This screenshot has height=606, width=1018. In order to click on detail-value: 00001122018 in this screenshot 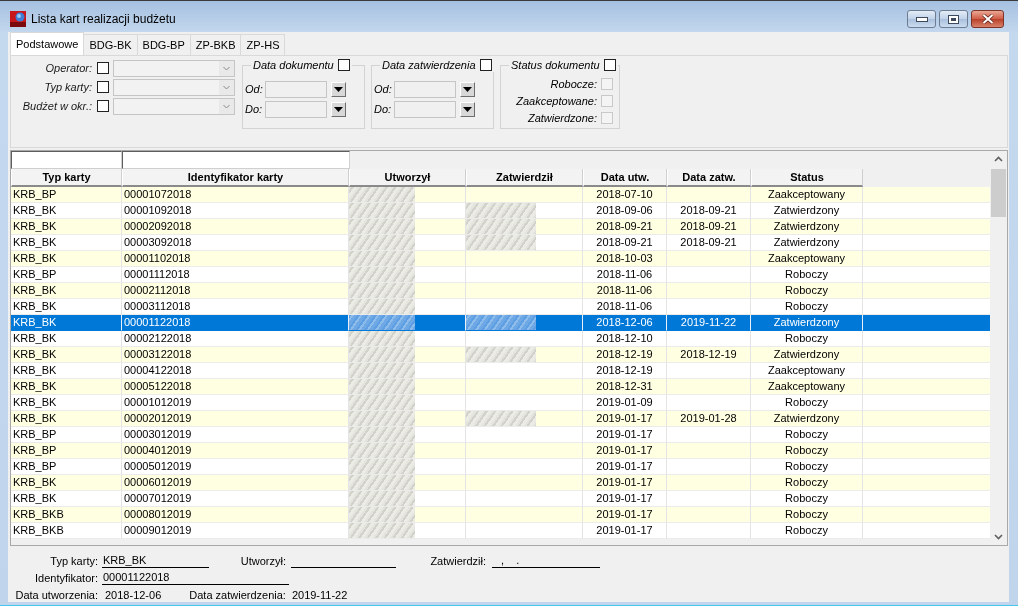, I will do `click(195, 577)`.